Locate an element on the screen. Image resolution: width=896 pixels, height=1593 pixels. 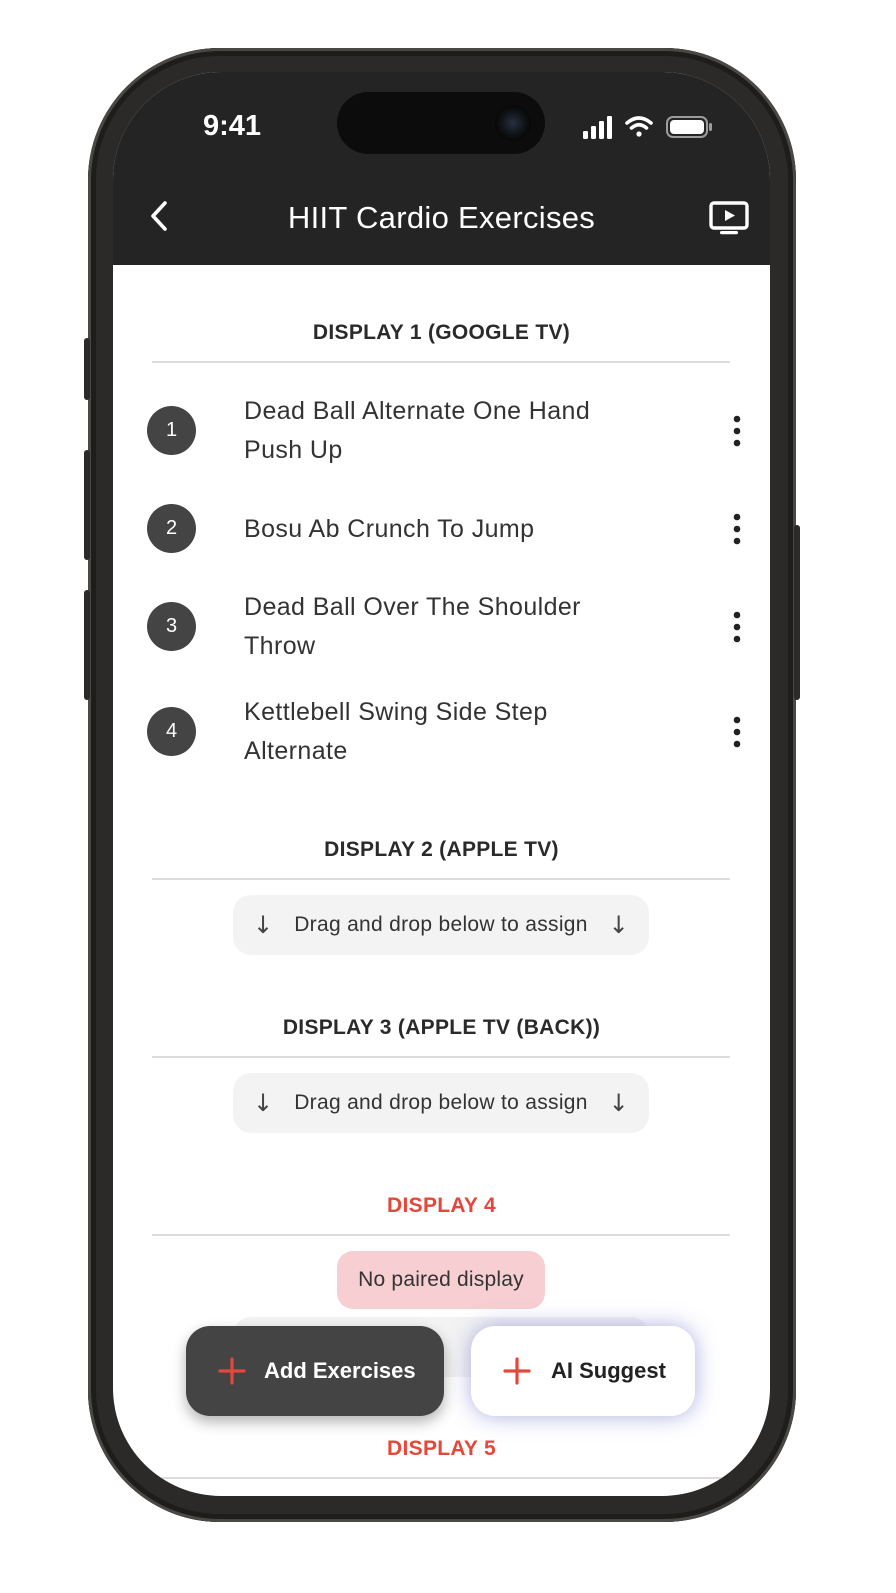
section-heading-display-2: DISPLAY 2 (APPLE TV) is located at coordinates (441, 849).